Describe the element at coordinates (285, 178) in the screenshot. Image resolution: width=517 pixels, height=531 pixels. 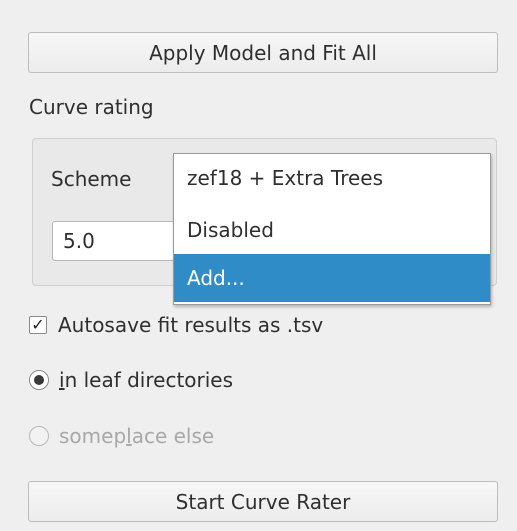
I see `scheme-option-label: zef18 + Extra Trees` at that location.